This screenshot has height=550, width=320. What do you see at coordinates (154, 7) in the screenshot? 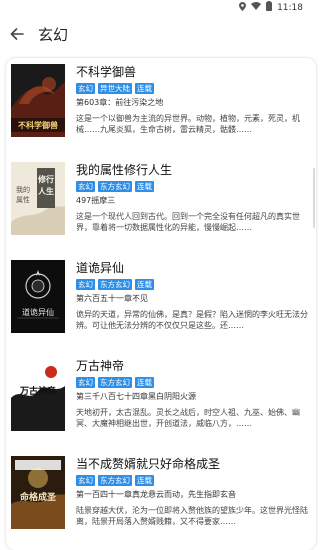
I see `status-bar: 11:18` at bounding box center [154, 7].